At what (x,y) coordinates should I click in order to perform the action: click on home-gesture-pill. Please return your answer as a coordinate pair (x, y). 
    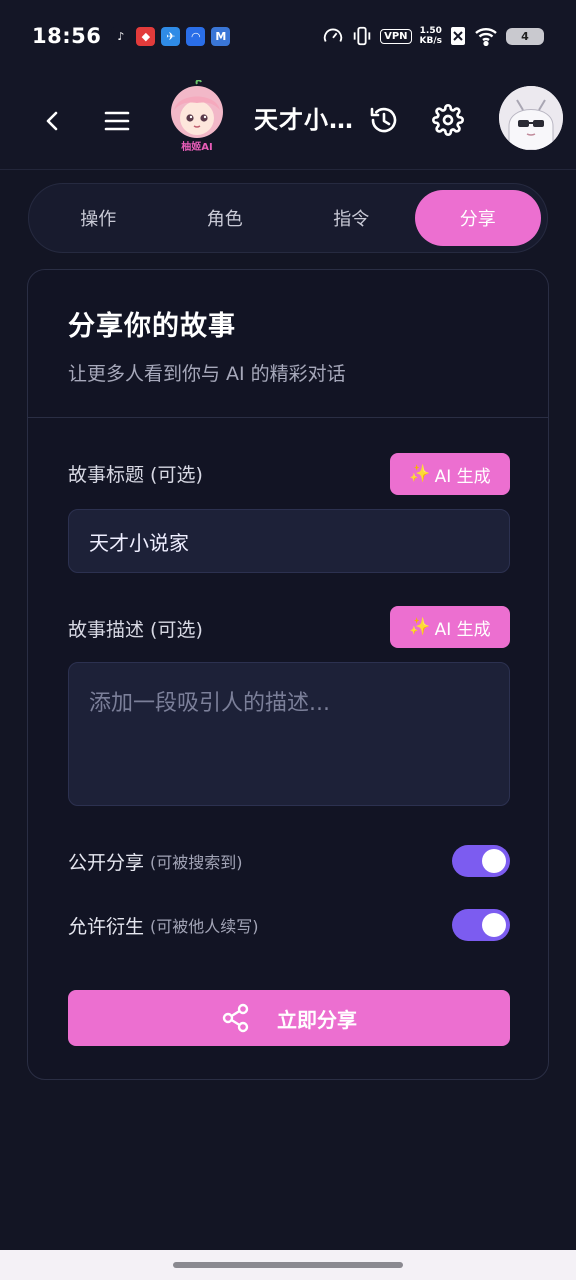
    Looking at the image, I should click on (288, 1265).